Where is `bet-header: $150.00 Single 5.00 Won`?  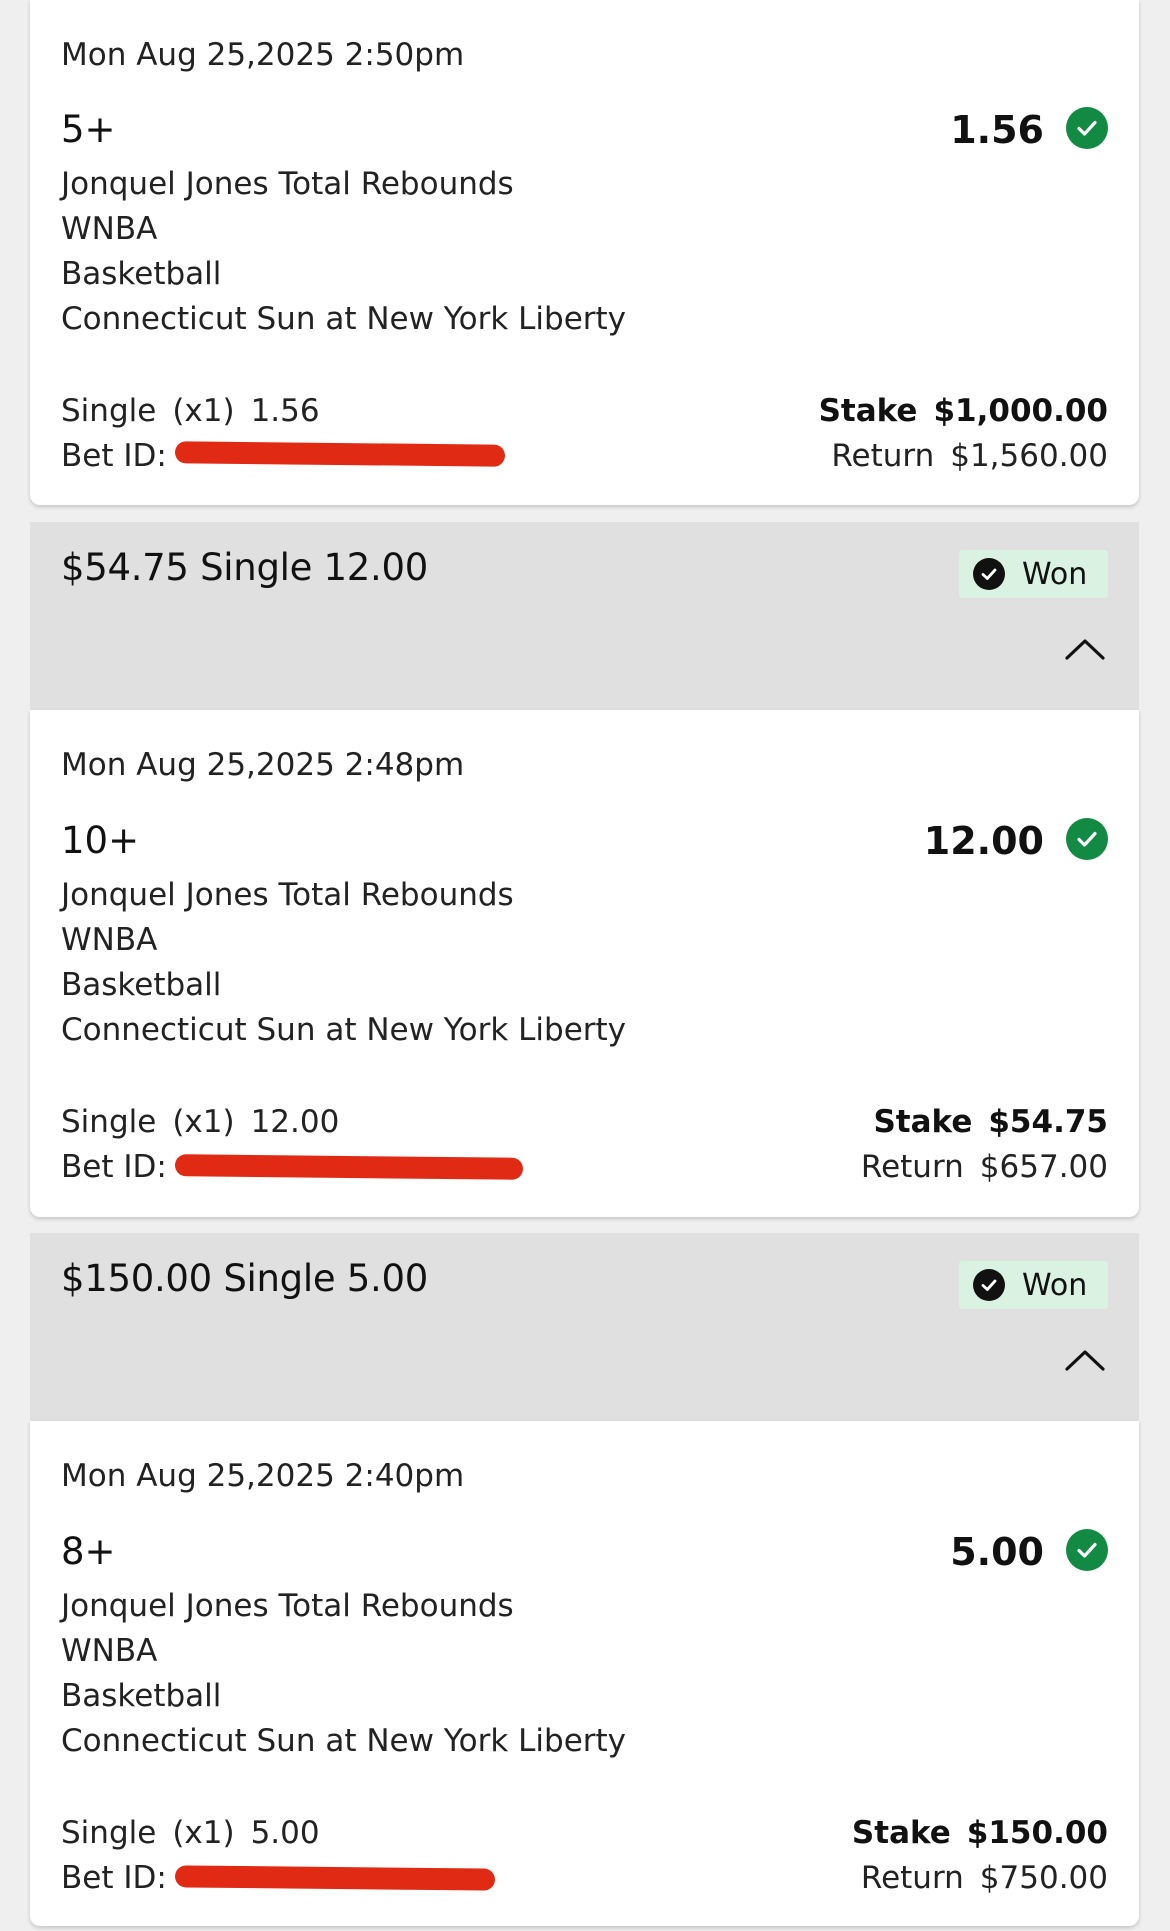 bet-header: $150.00 Single 5.00 Won is located at coordinates (584, 1327).